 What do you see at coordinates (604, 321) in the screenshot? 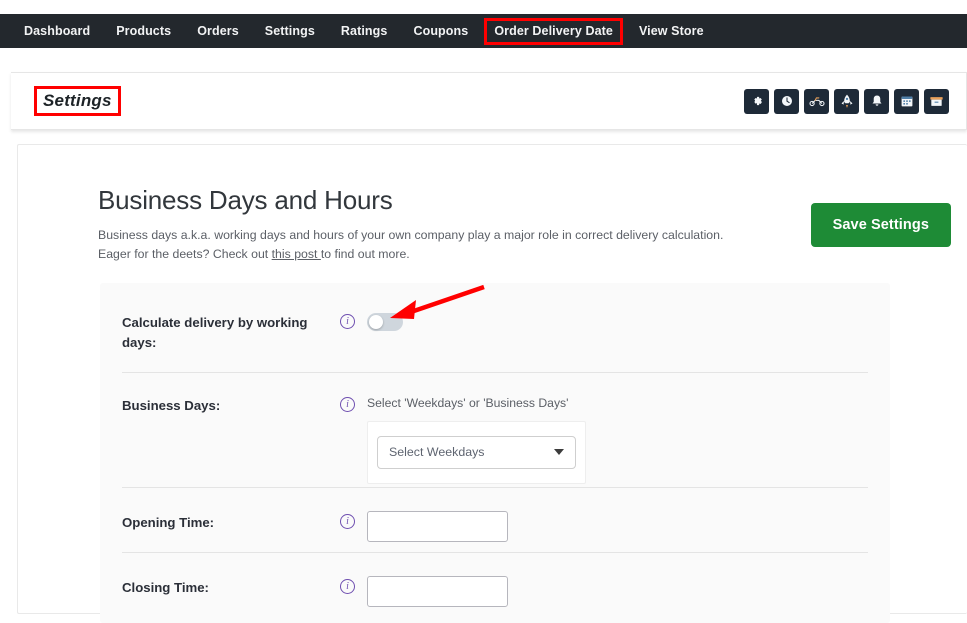
I see `form-field-calculate-delivery: i` at bounding box center [604, 321].